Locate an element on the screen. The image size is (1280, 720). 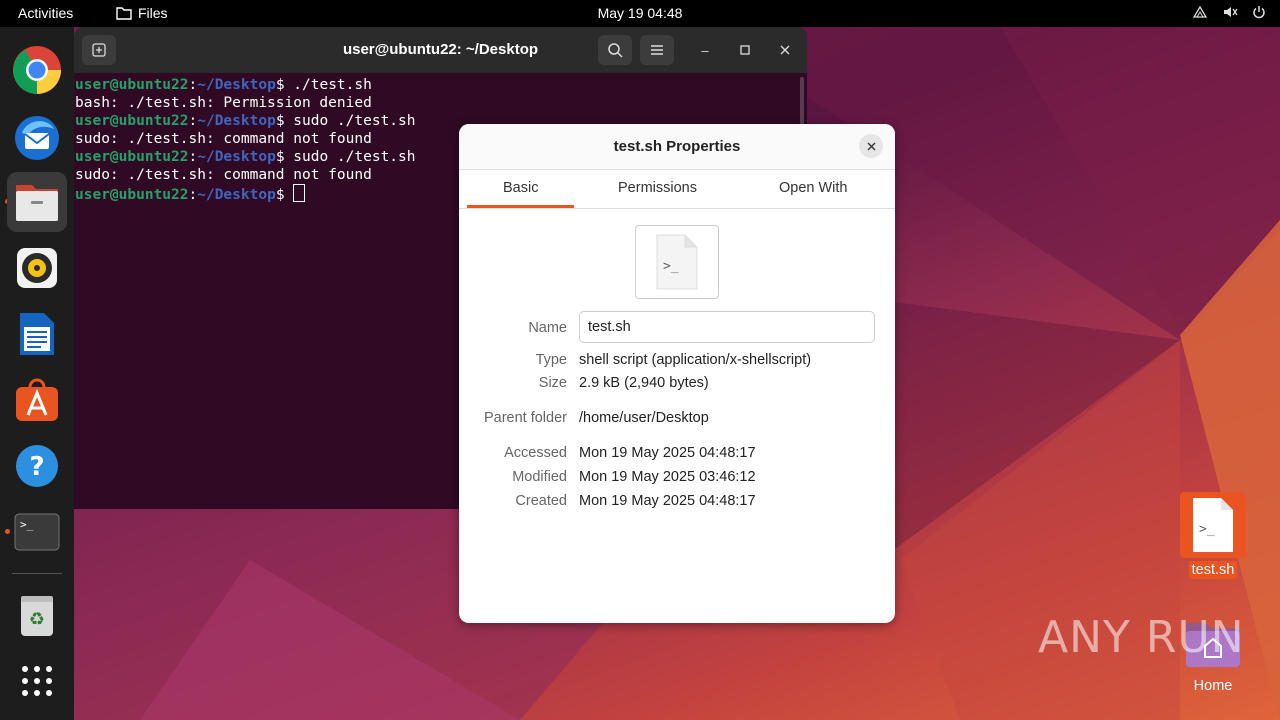
active-tab-indicator is located at coordinates (520, 206).